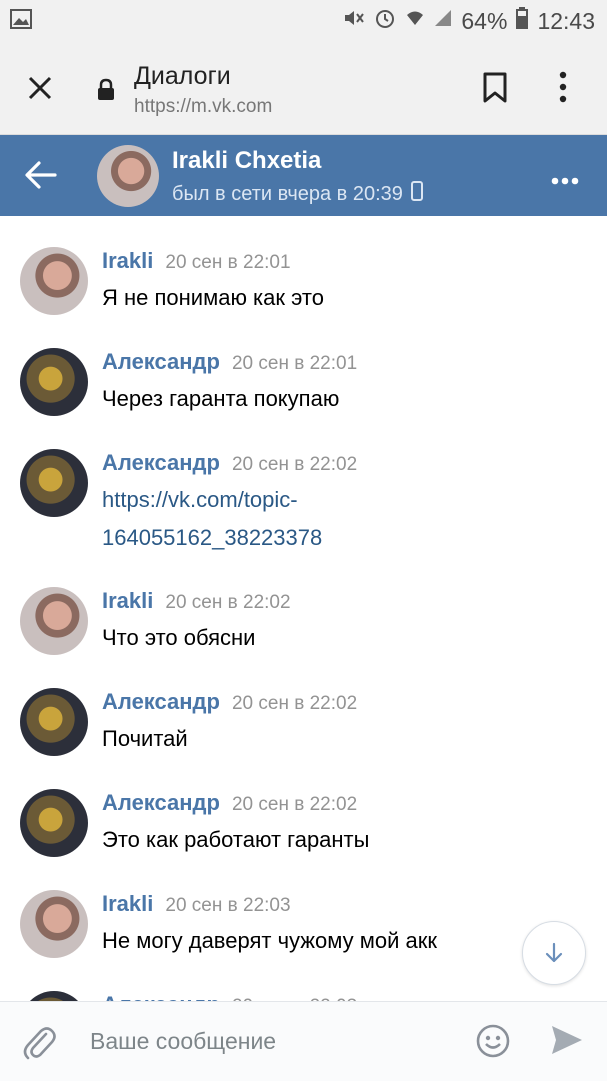 The height and width of the screenshot is (1081, 607). I want to click on bookmark-icon, so click(495, 90).